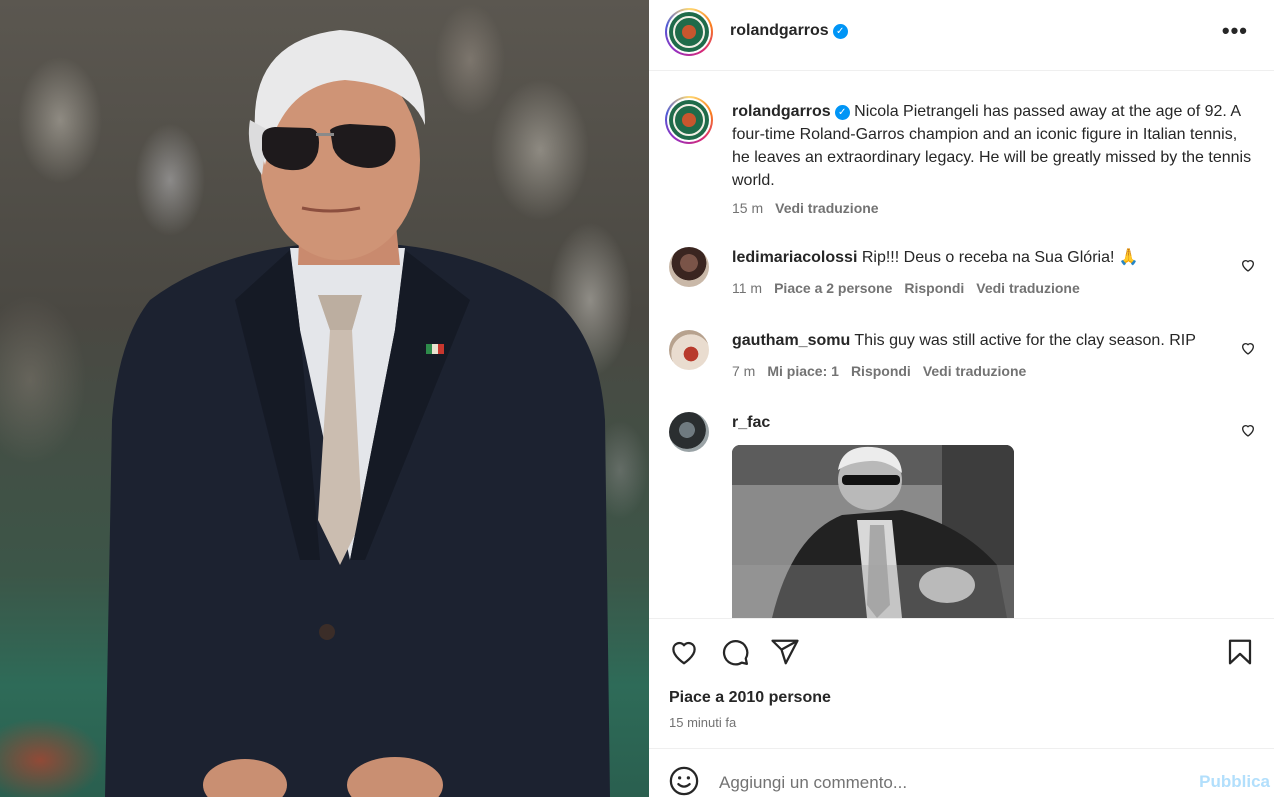 The width and height of the screenshot is (1274, 797). Describe the element at coordinates (833, 288) in the screenshot. I see `comment-likes: Piace a 2 persone` at that location.